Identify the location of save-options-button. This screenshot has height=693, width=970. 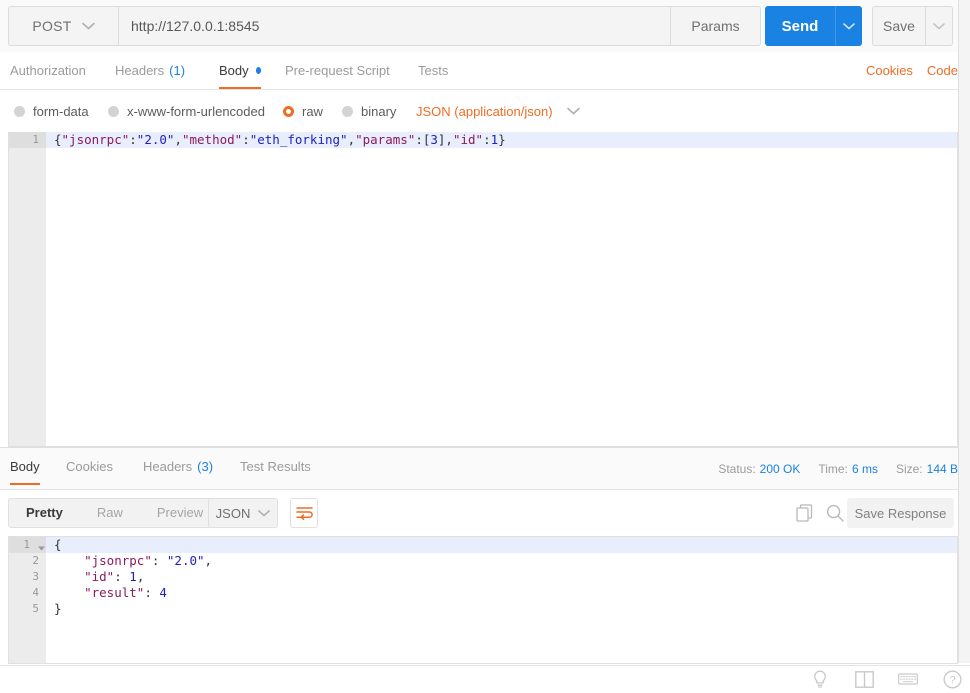
(939, 26).